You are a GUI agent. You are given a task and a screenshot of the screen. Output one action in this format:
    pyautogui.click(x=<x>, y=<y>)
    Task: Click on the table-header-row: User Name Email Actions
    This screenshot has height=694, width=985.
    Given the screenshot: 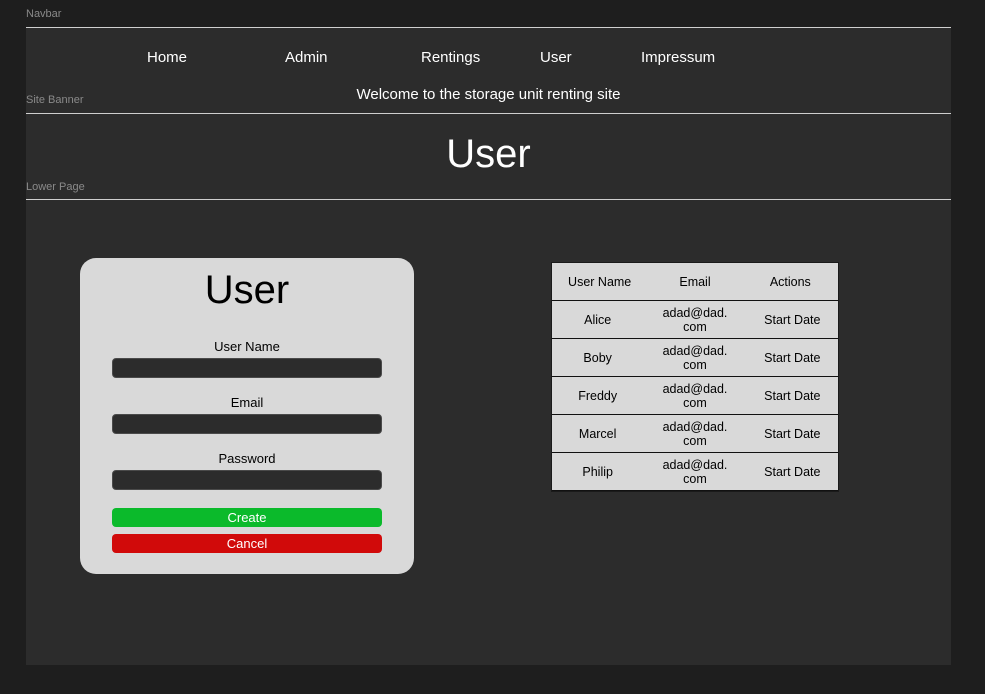 What is the action you would take?
    pyautogui.click(x=695, y=282)
    